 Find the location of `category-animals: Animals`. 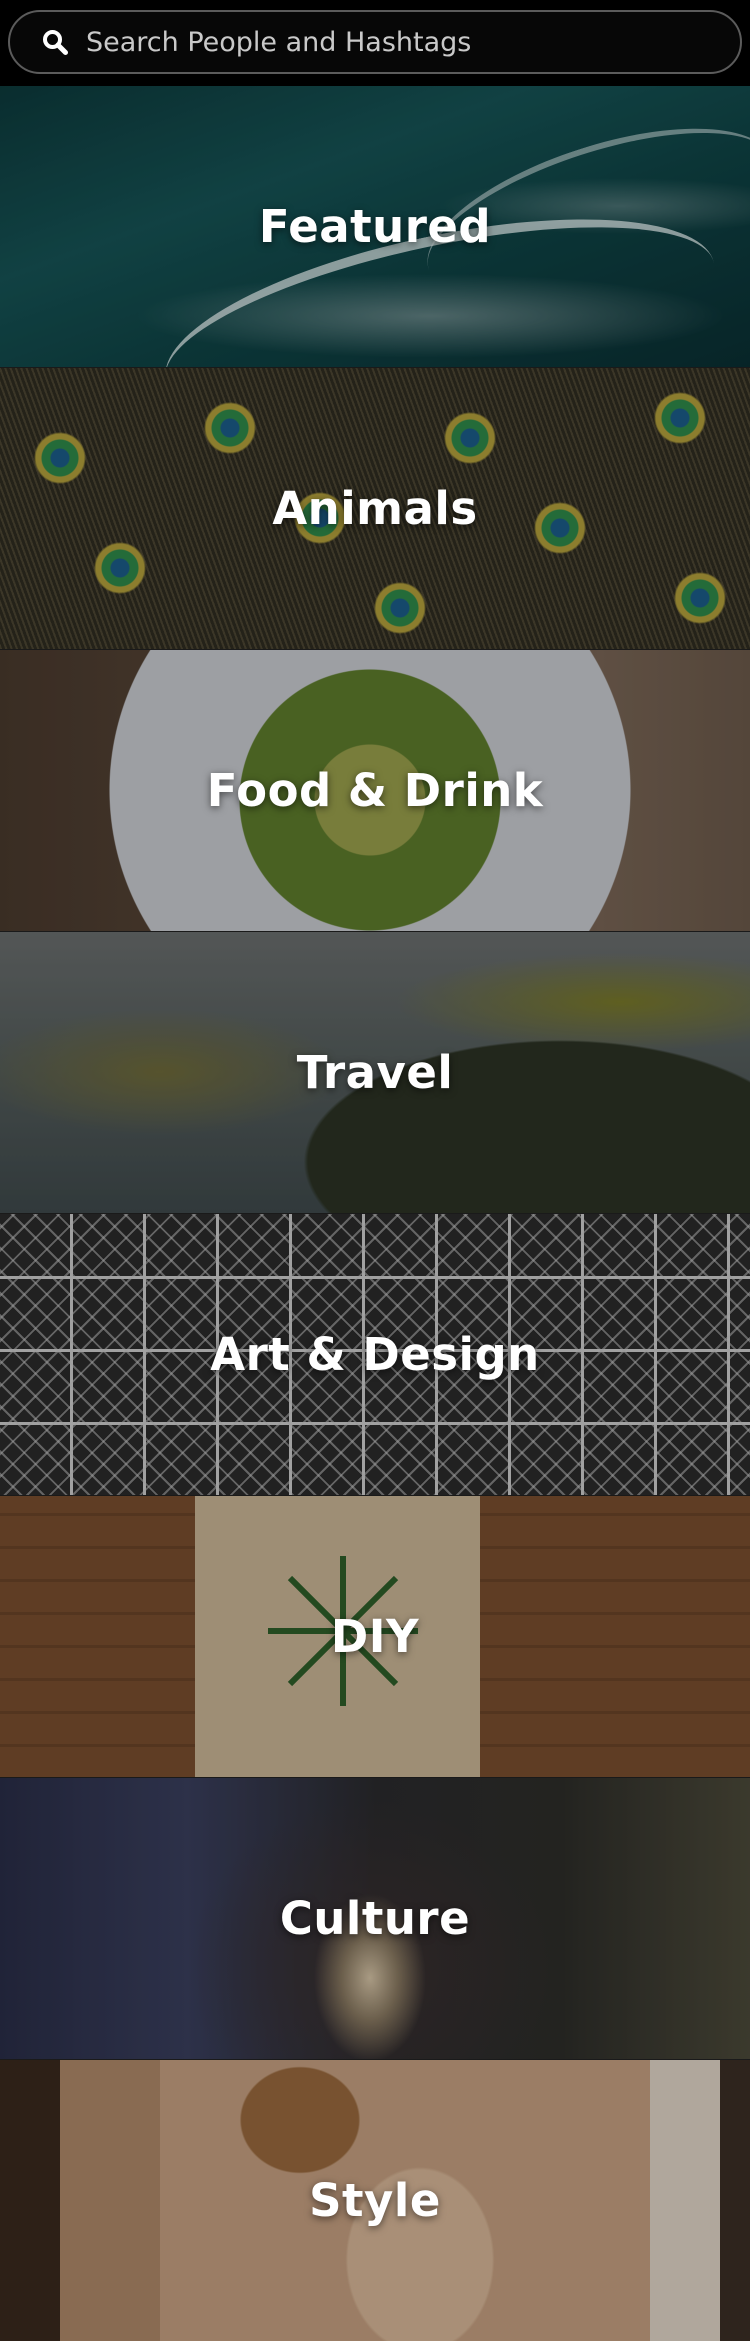

category-animals: Animals is located at coordinates (375, 508).